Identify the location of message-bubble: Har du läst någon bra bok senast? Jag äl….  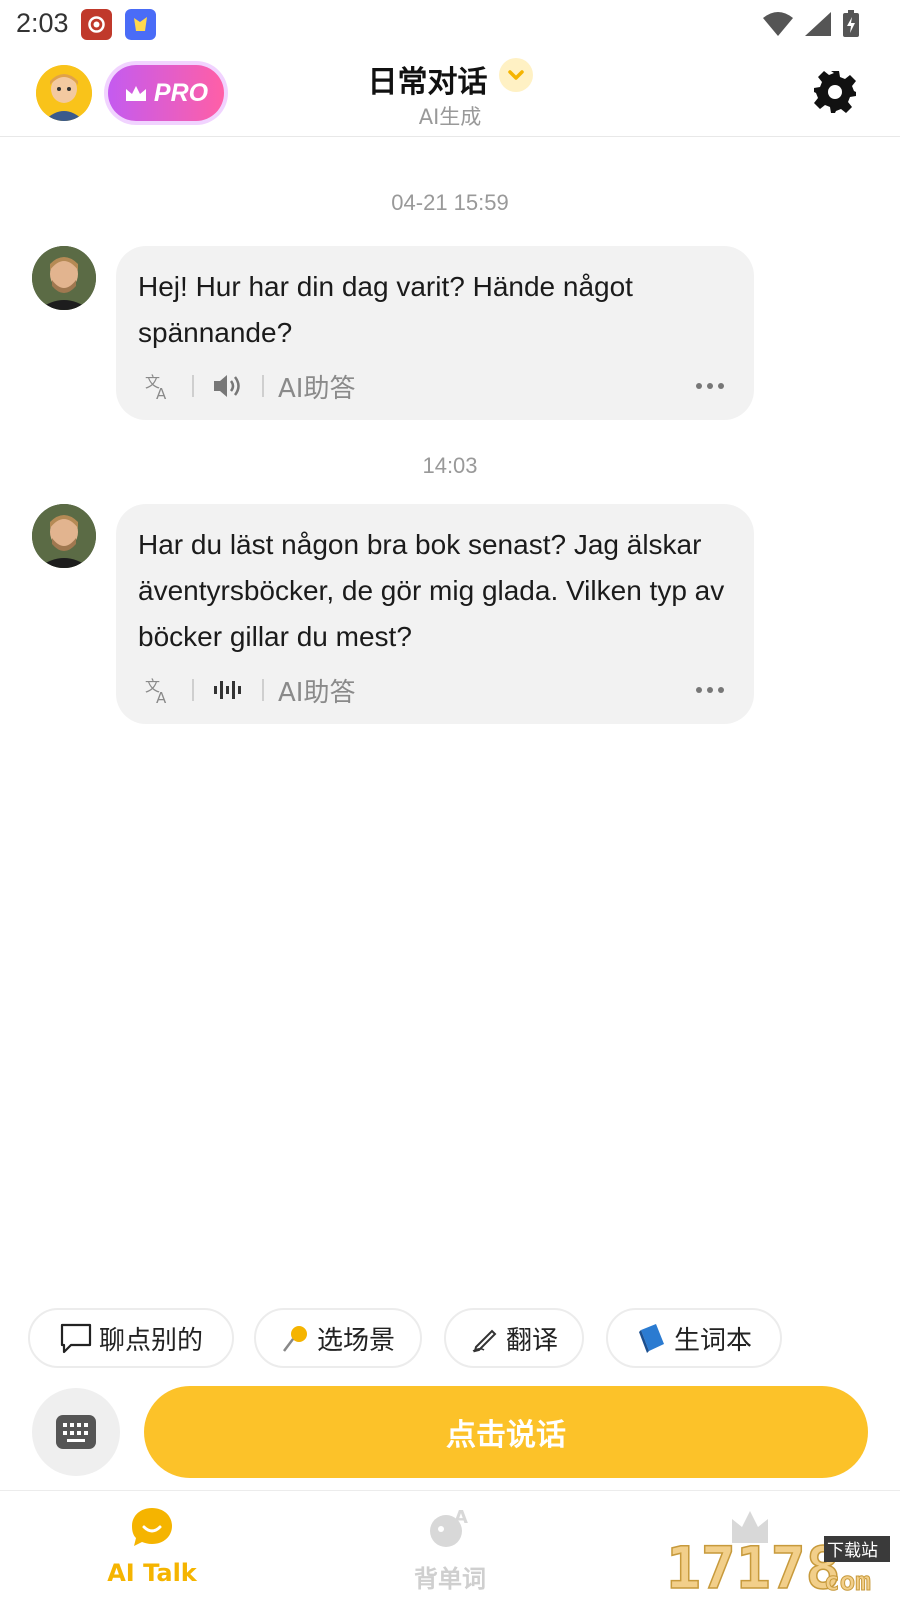
(435, 614).